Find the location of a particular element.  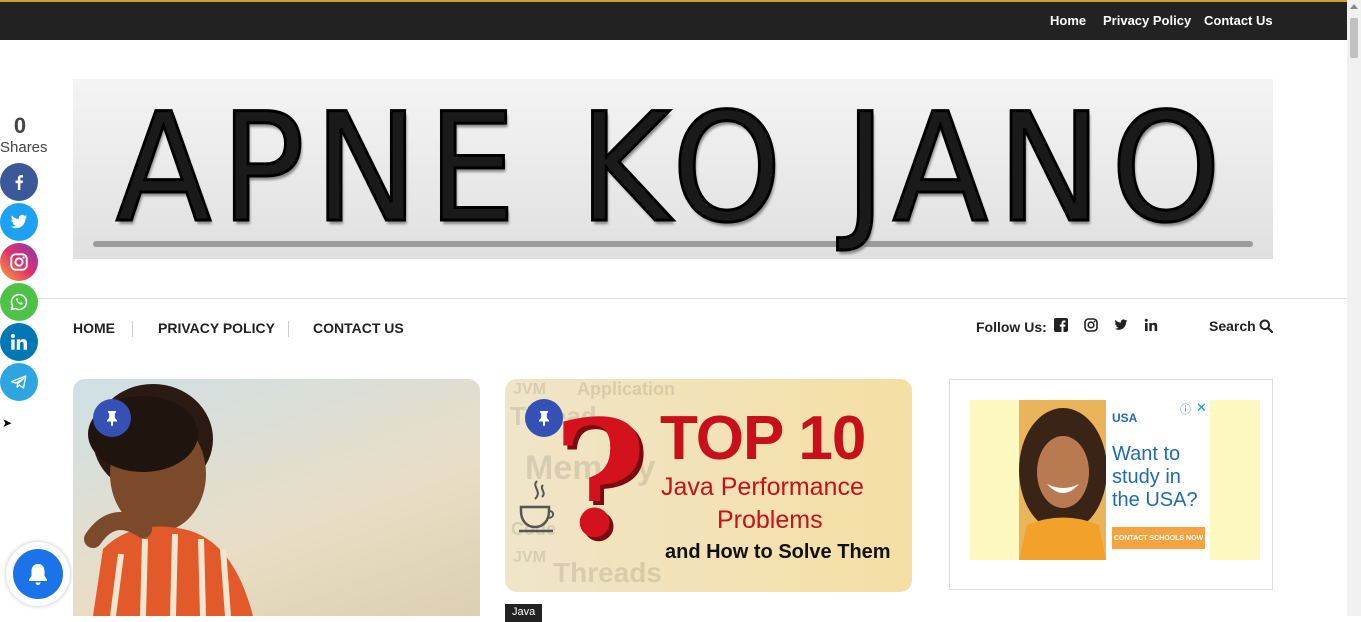

ad-brand: USA is located at coordinates (1125, 418).